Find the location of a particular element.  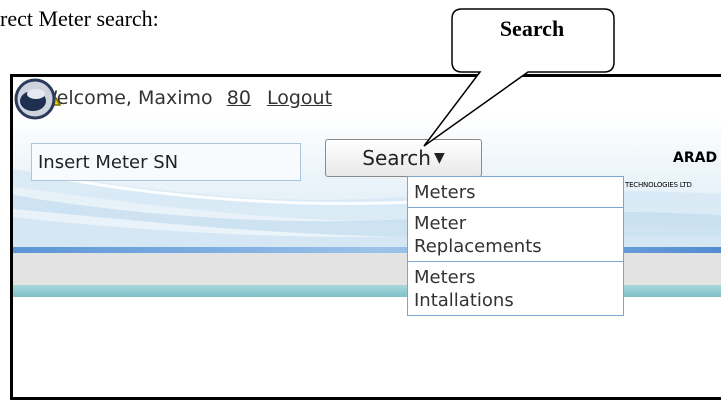

callout-bubble is located at coordinates (519, 77).